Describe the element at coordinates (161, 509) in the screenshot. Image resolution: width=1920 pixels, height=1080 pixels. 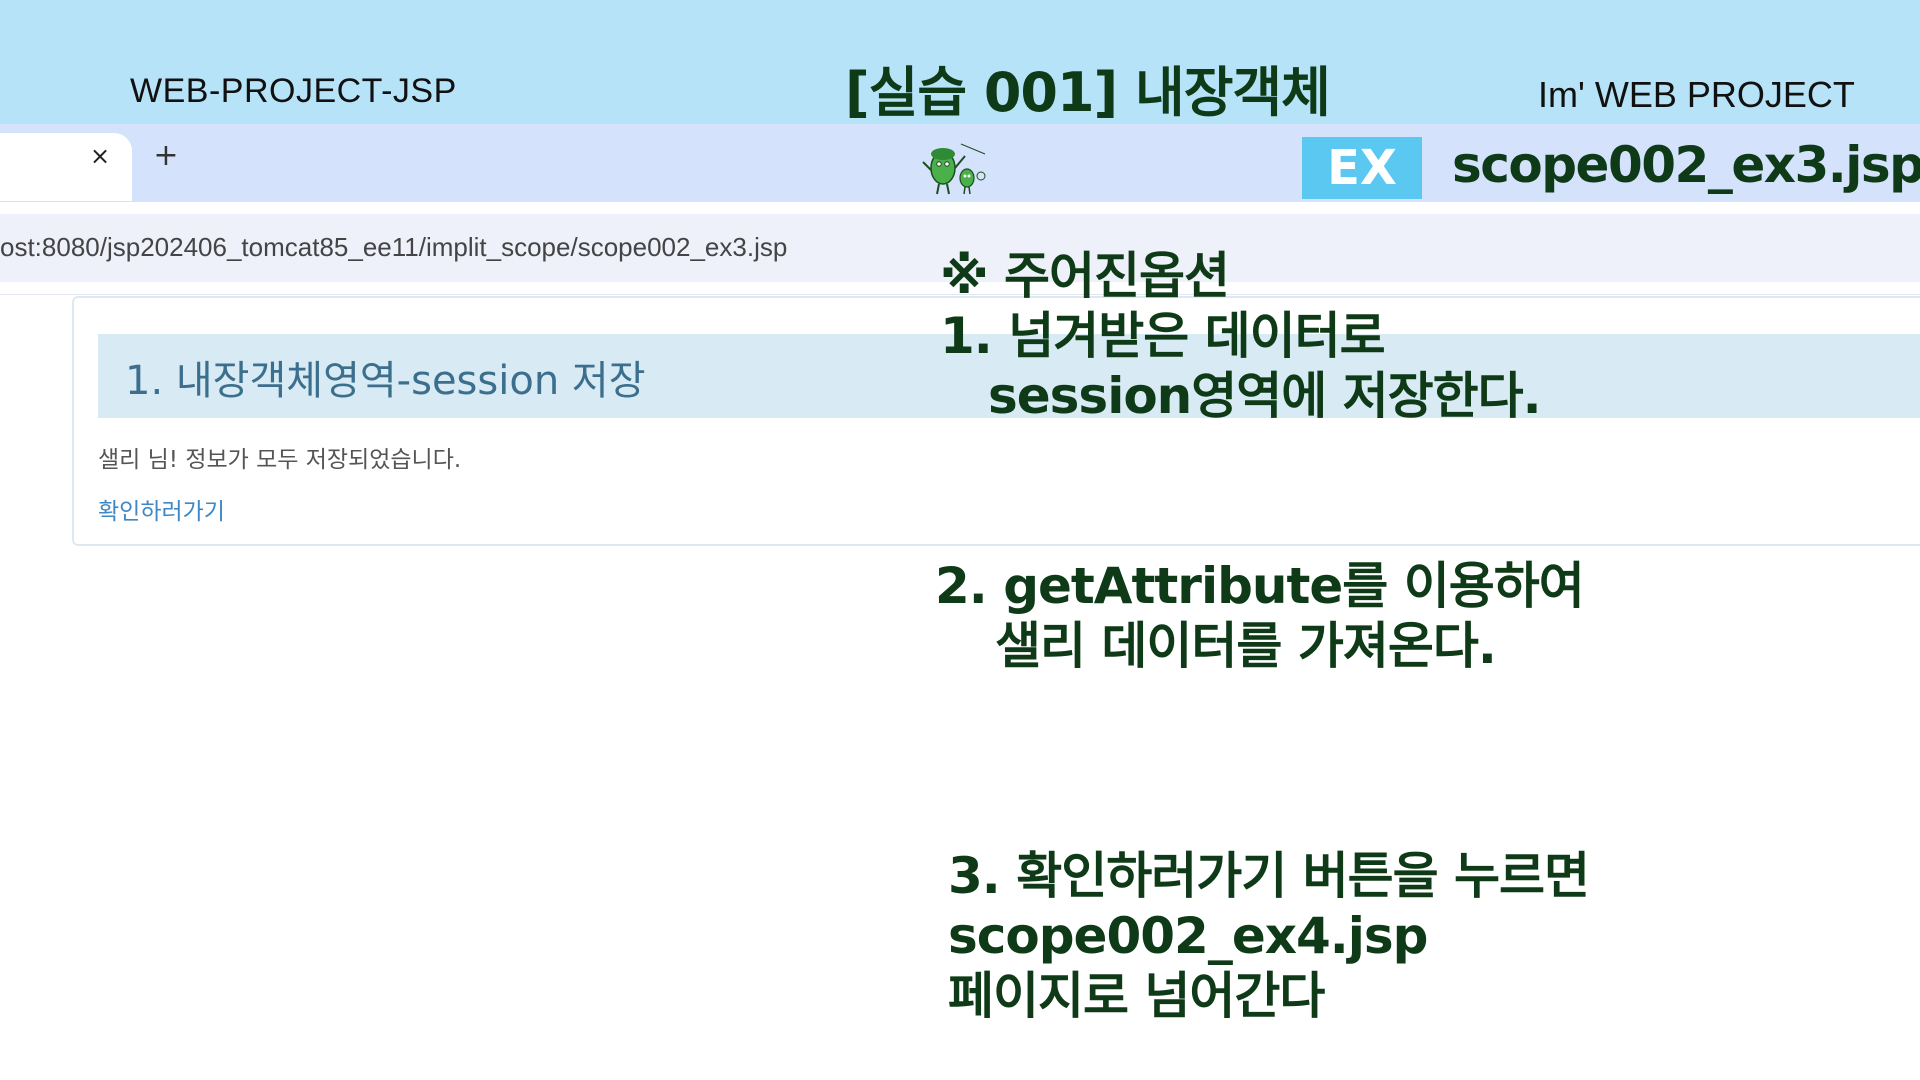
I see `check-link: 확인하러가기` at that location.